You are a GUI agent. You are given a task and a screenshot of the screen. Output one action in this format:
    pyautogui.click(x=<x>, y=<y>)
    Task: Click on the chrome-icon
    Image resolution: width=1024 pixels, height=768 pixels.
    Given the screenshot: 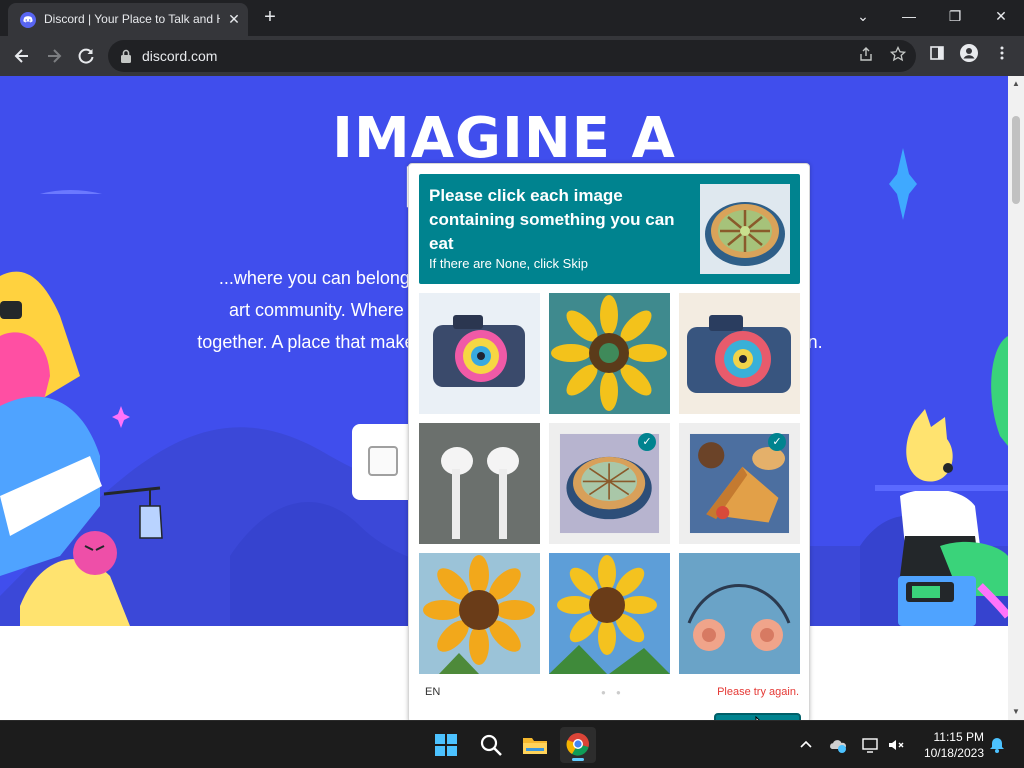 What is the action you would take?
    pyautogui.click(x=578, y=745)
    